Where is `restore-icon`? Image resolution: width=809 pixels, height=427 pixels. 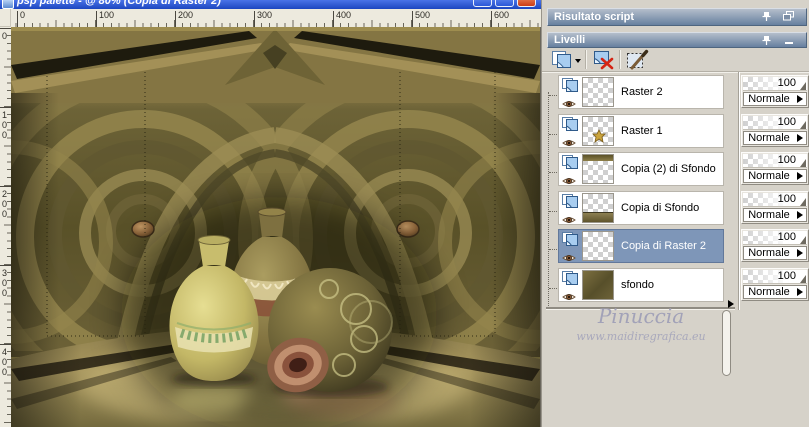 restore-icon is located at coordinates (789, 16).